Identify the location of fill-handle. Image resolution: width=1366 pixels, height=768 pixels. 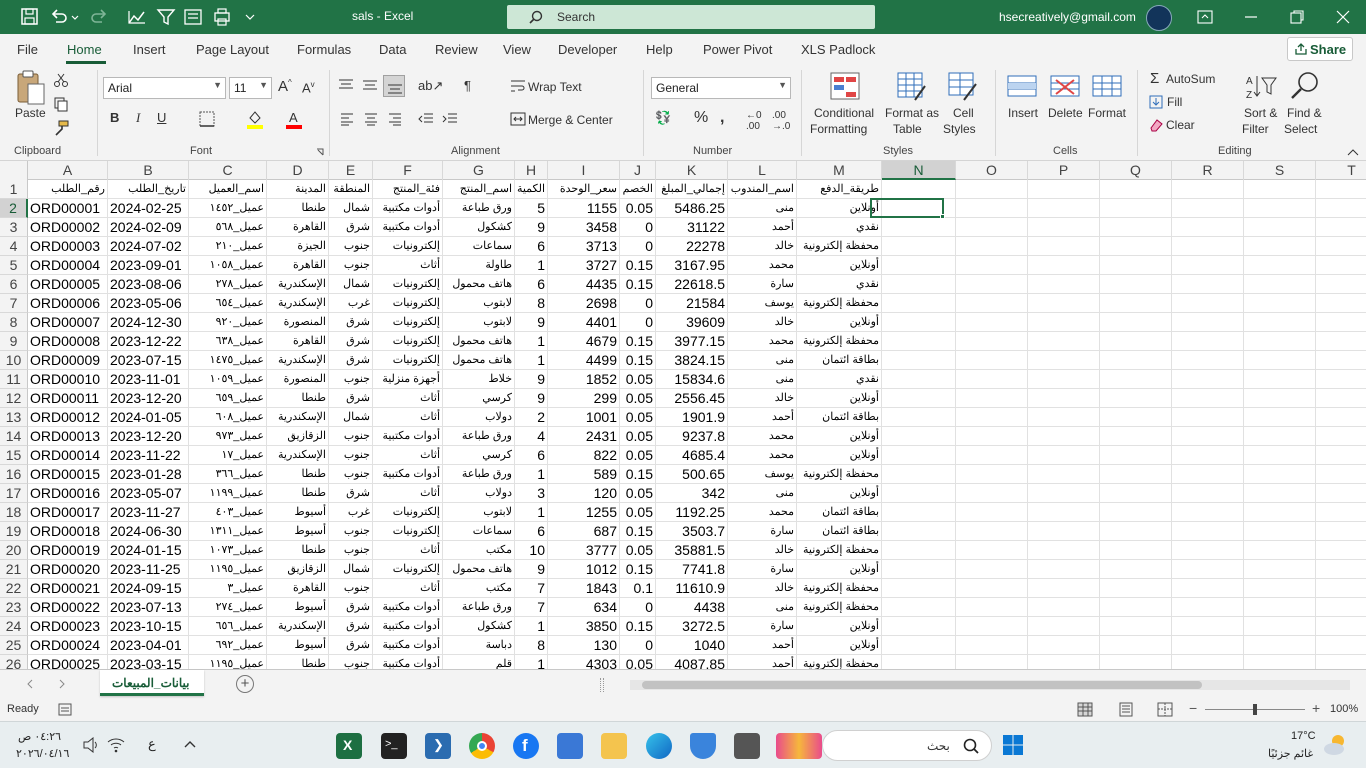
(942, 216).